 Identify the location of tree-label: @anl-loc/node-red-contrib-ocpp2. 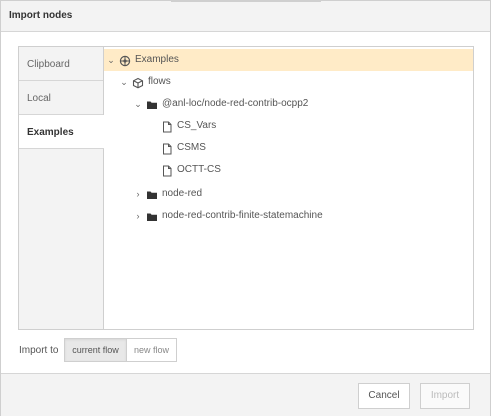
(235, 103).